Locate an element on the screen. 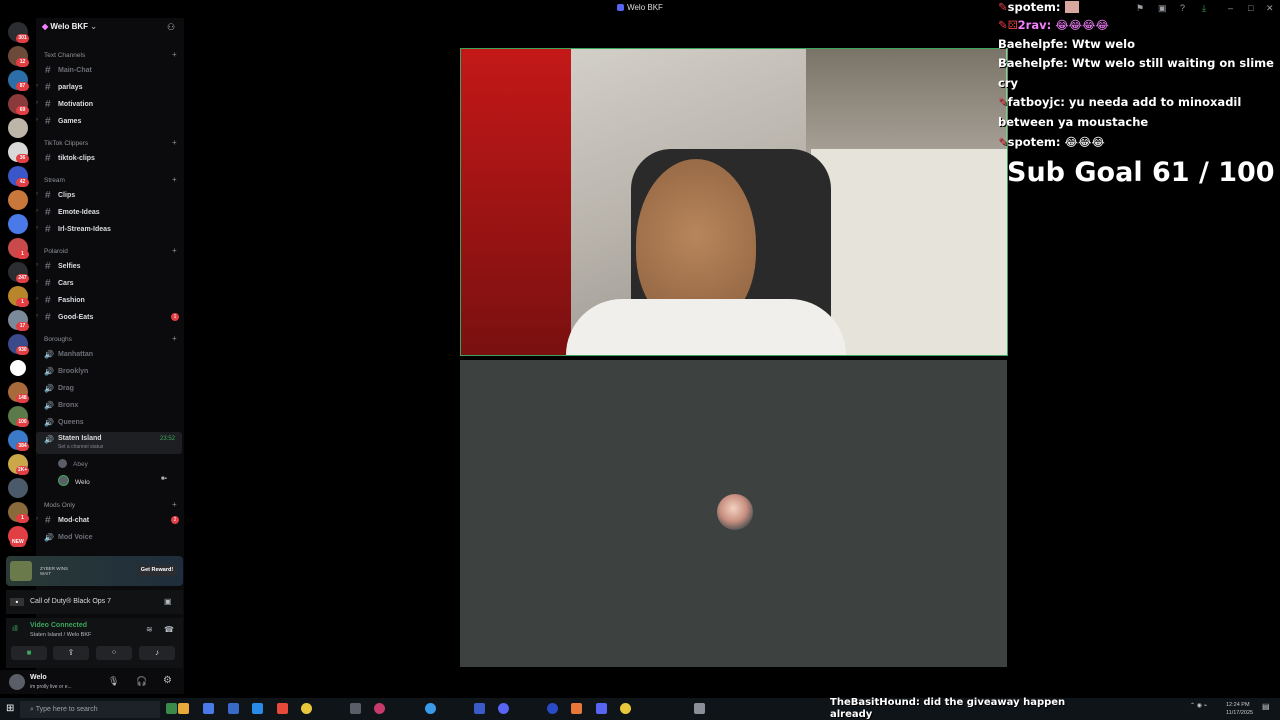 The height and width of the screenshot is (720, 1280). channel-parlays: › # parlays is located at coordinates (109, 87).